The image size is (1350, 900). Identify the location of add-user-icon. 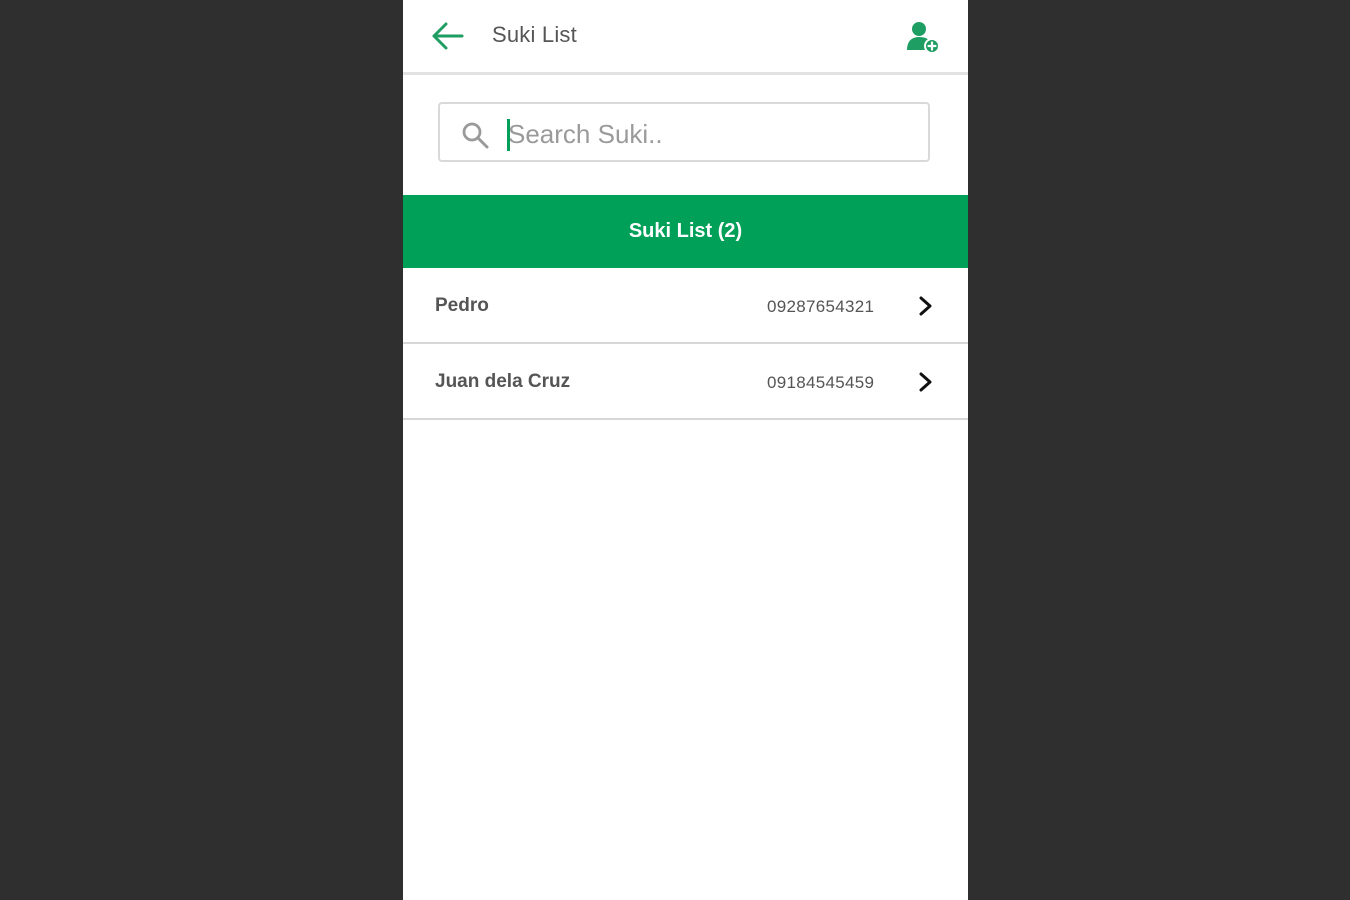
(923, 38).